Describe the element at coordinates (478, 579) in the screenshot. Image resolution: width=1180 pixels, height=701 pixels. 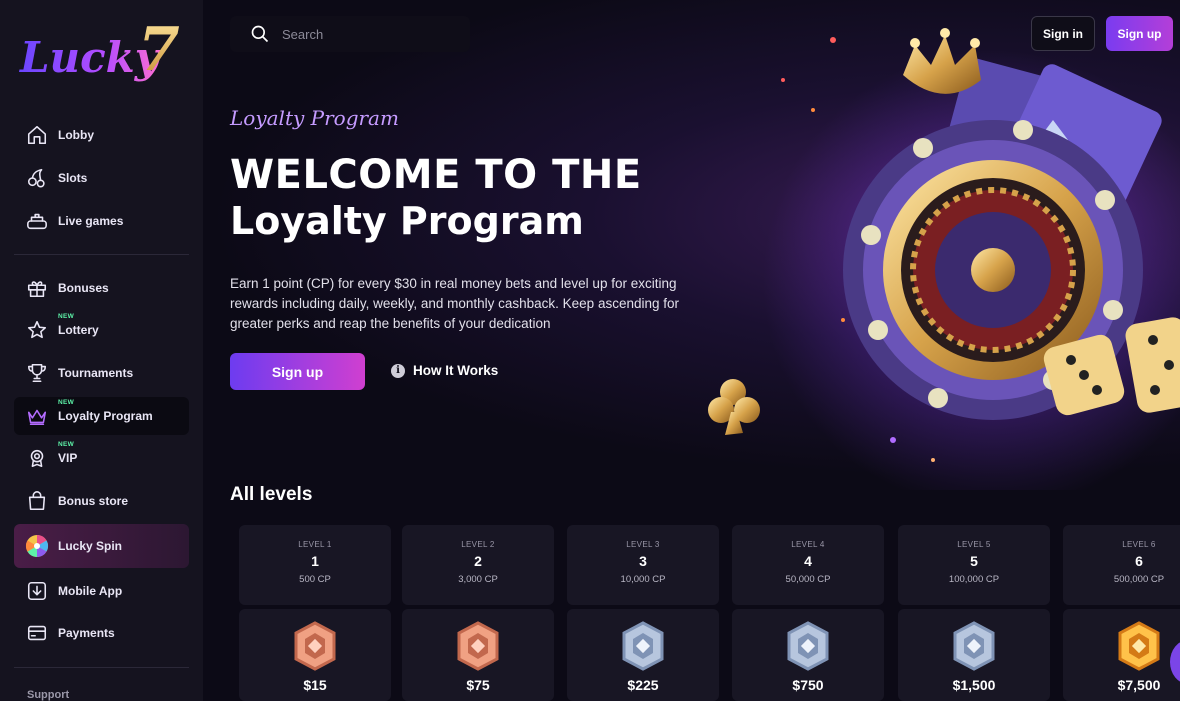
I see `level-points: 3,000 CP` at that location.